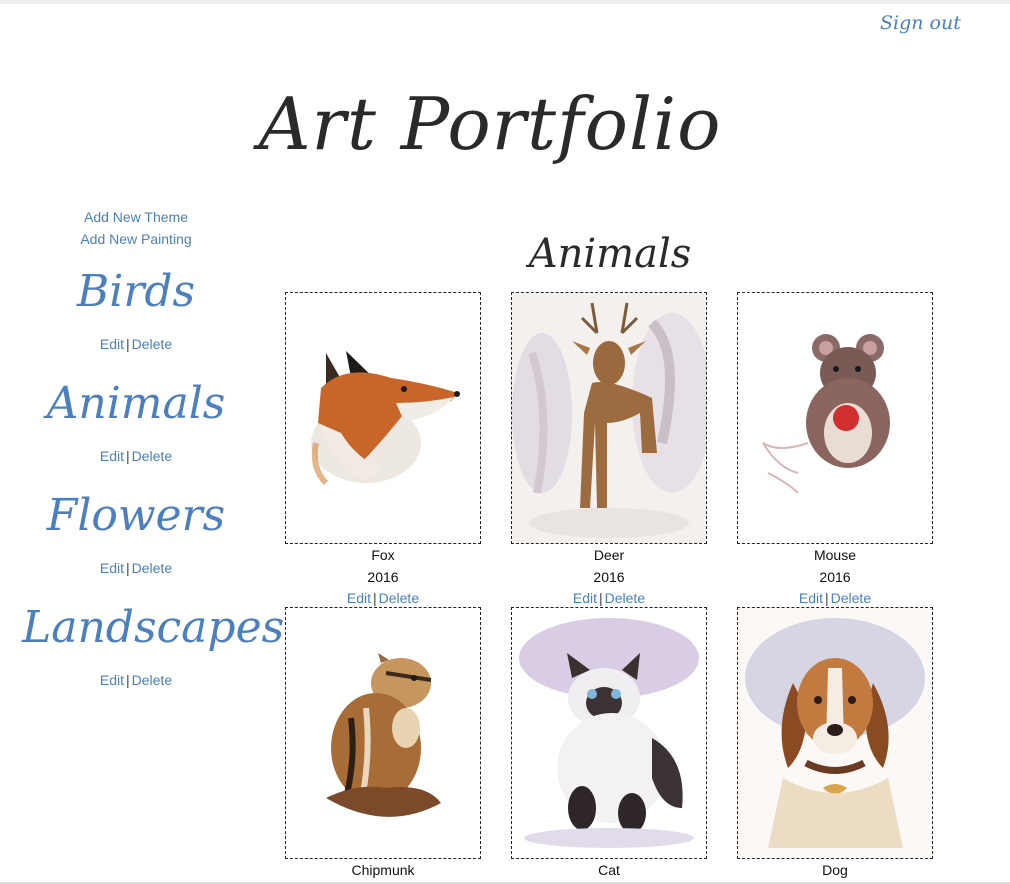 The height and width of the screenshot is (884, 1010). I want to click on sign-out-link: Sign out, so click(920, 23).